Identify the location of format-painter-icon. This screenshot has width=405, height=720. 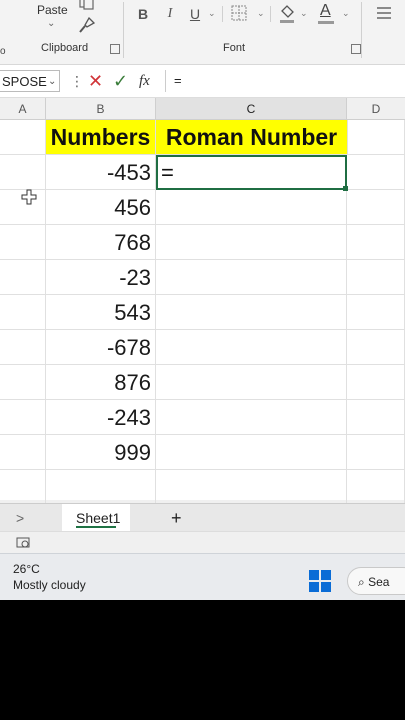
(87, 25).